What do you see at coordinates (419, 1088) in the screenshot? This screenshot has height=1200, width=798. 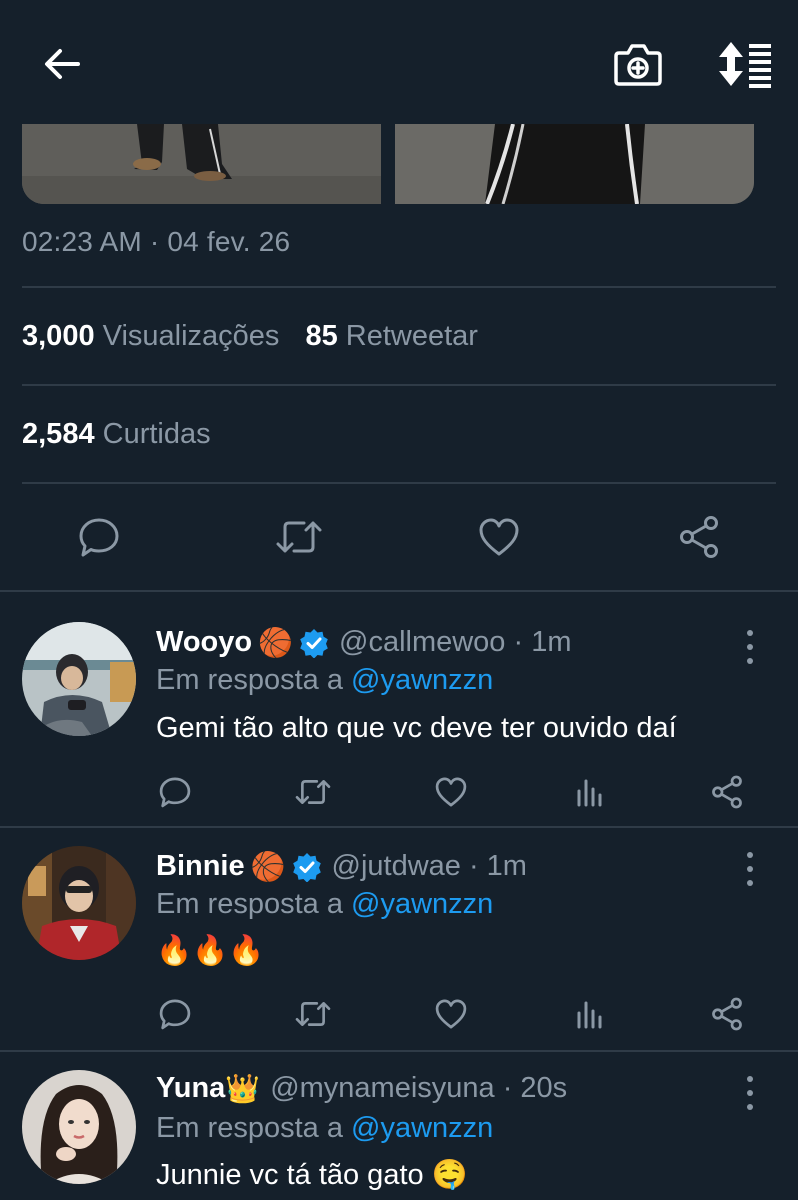 I see `handle-and-time: @mynameisyuna · 20s` at bounding box center [419, 1088].